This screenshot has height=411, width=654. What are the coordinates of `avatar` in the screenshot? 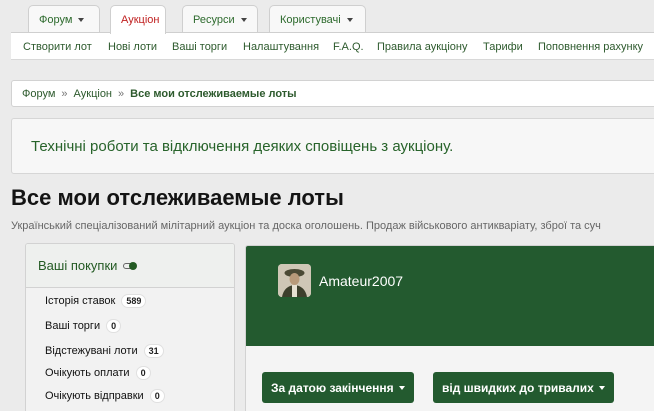 It's located at (294, 280).